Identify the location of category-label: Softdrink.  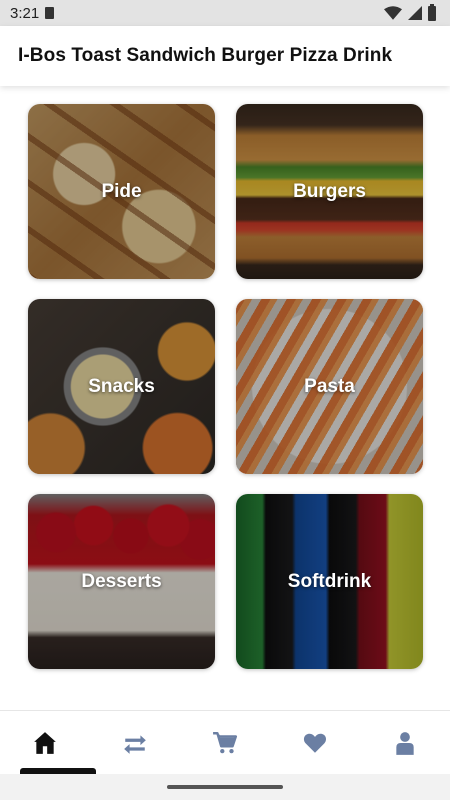
(329, 581).